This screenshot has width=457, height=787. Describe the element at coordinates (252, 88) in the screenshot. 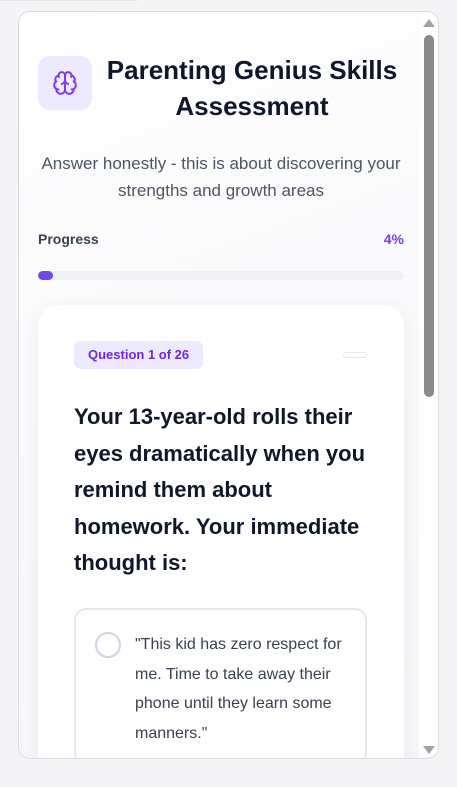

I see `page-title: Parenting Genius Skills Assessment` at that location.